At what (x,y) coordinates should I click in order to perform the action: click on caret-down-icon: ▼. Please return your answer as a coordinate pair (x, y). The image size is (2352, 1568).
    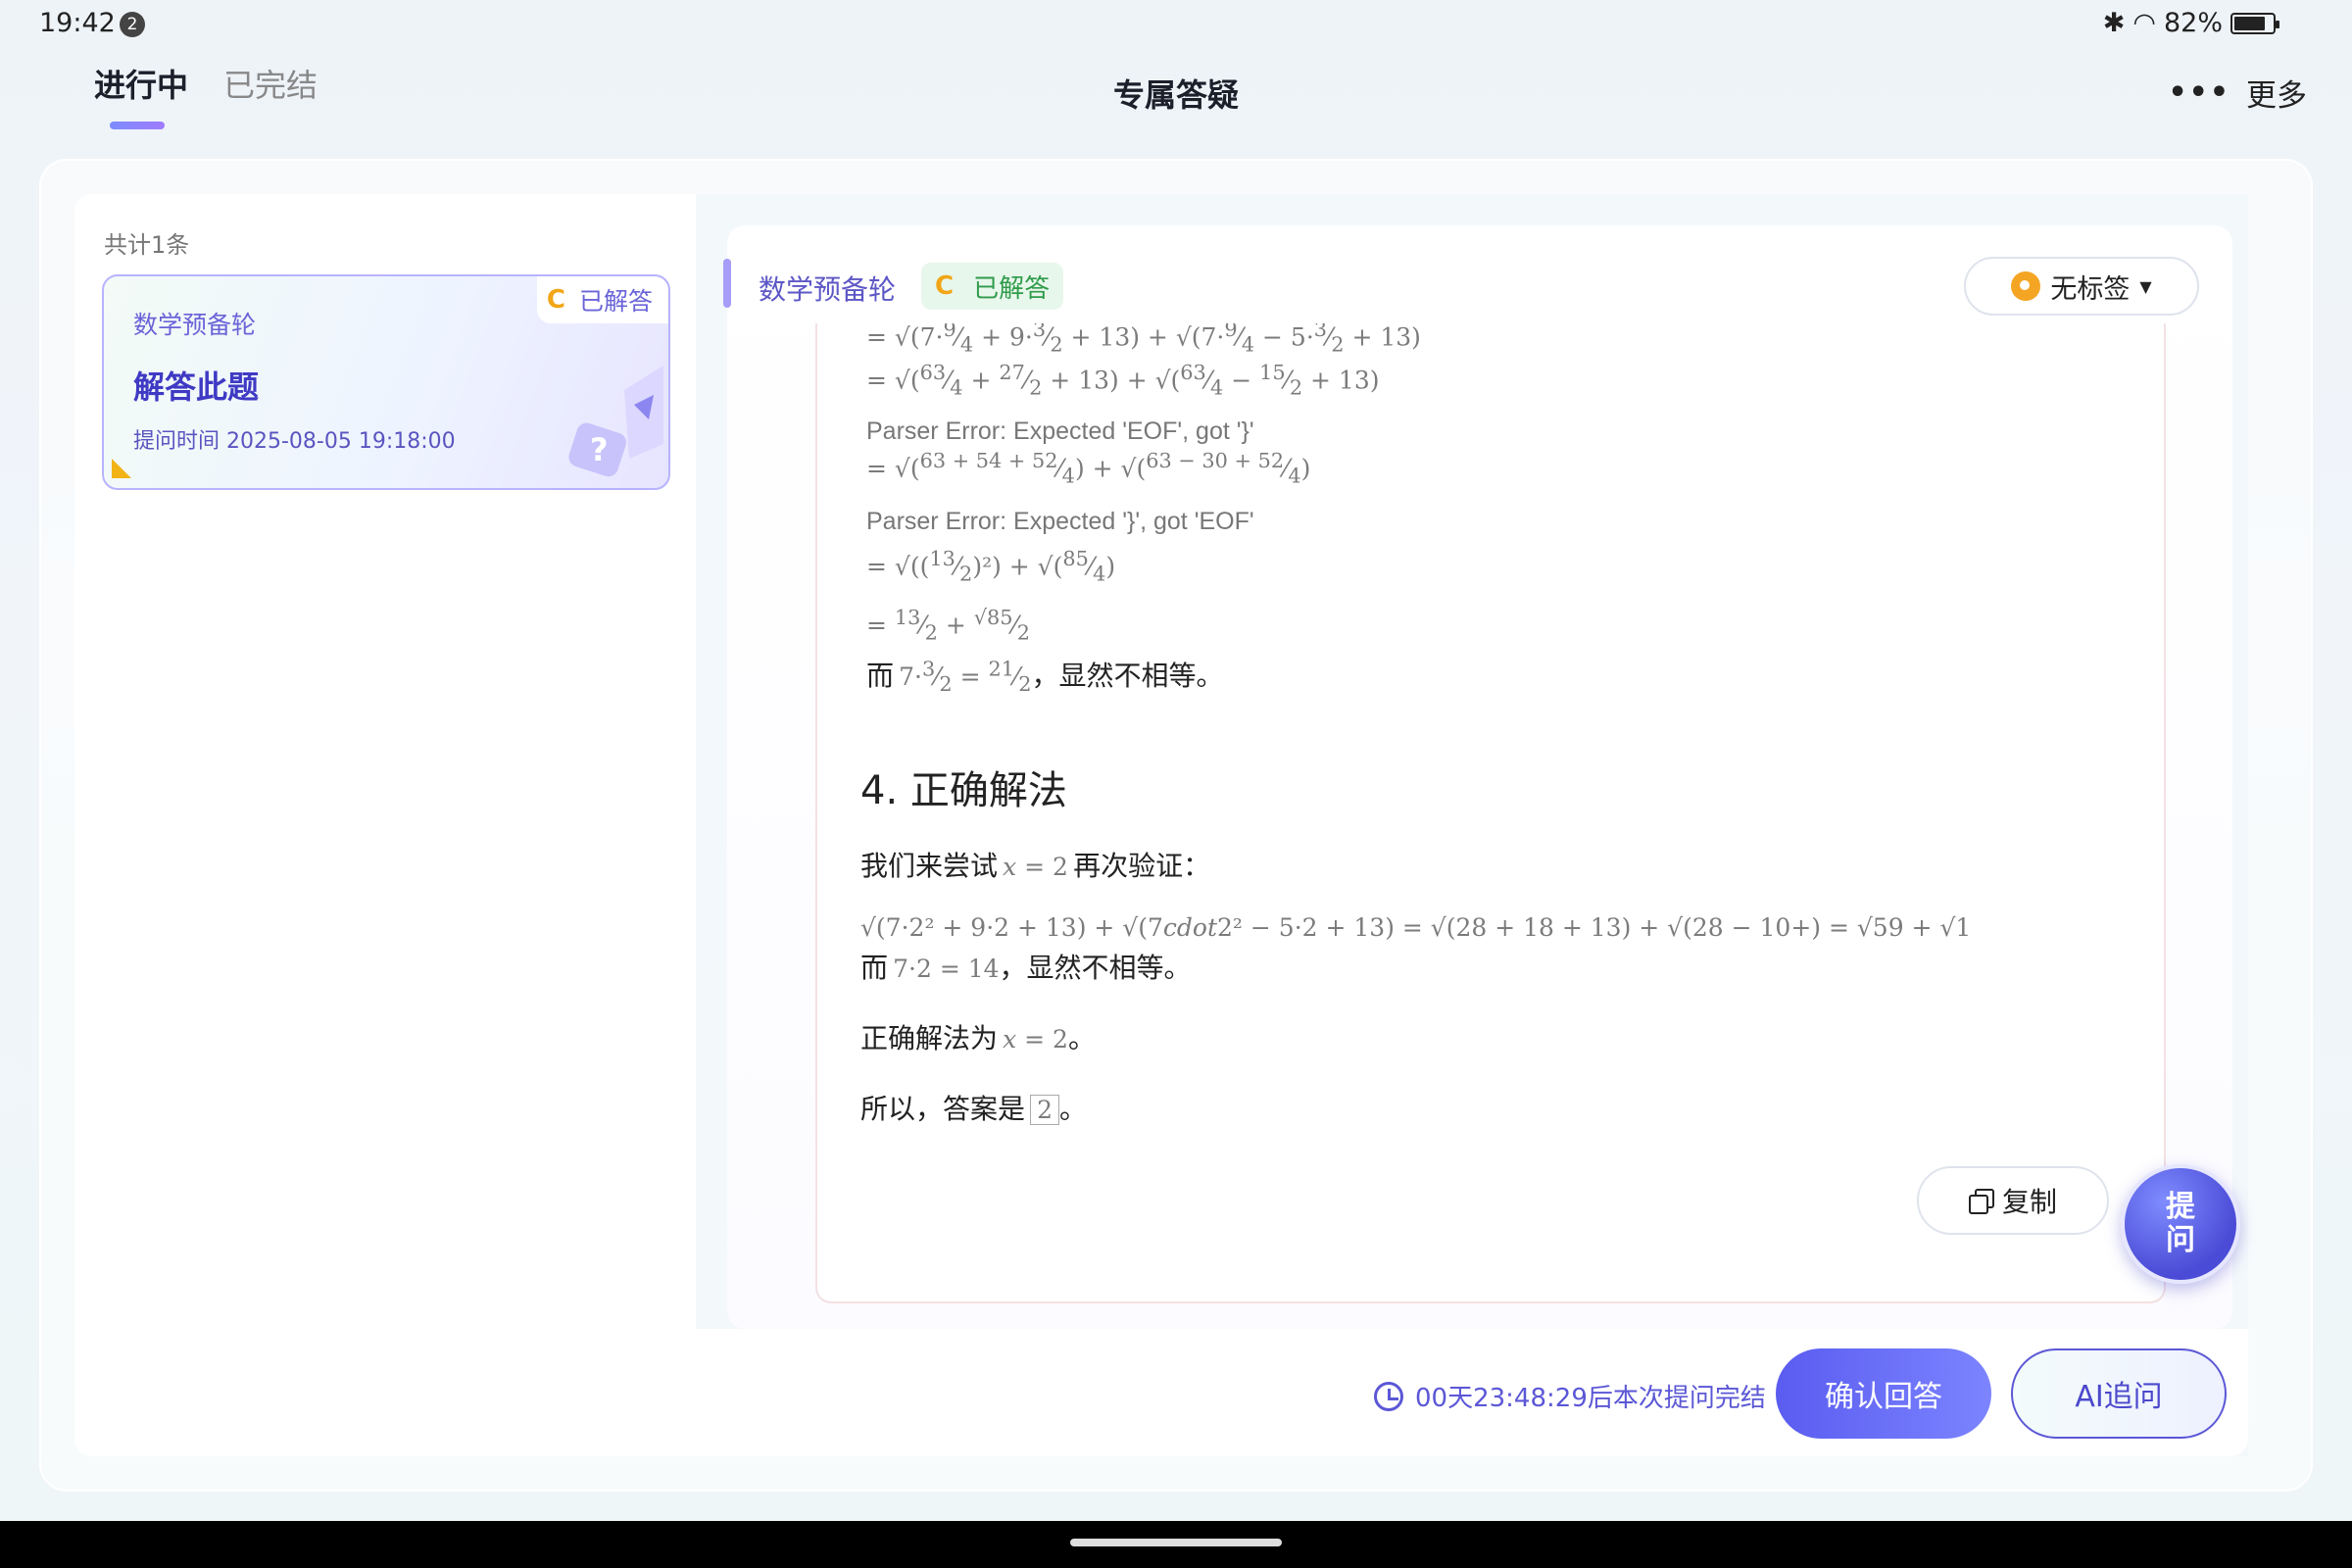
    Looking at the image, I should click on (2145, 286).